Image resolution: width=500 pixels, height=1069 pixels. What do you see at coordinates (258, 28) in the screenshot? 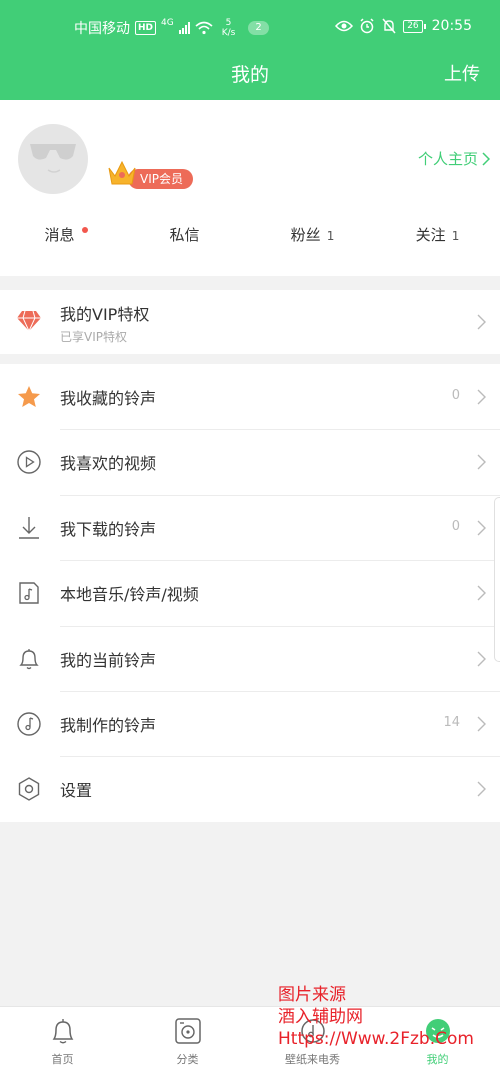
I see `notification-count: 2` at bounding box center [258, 28].